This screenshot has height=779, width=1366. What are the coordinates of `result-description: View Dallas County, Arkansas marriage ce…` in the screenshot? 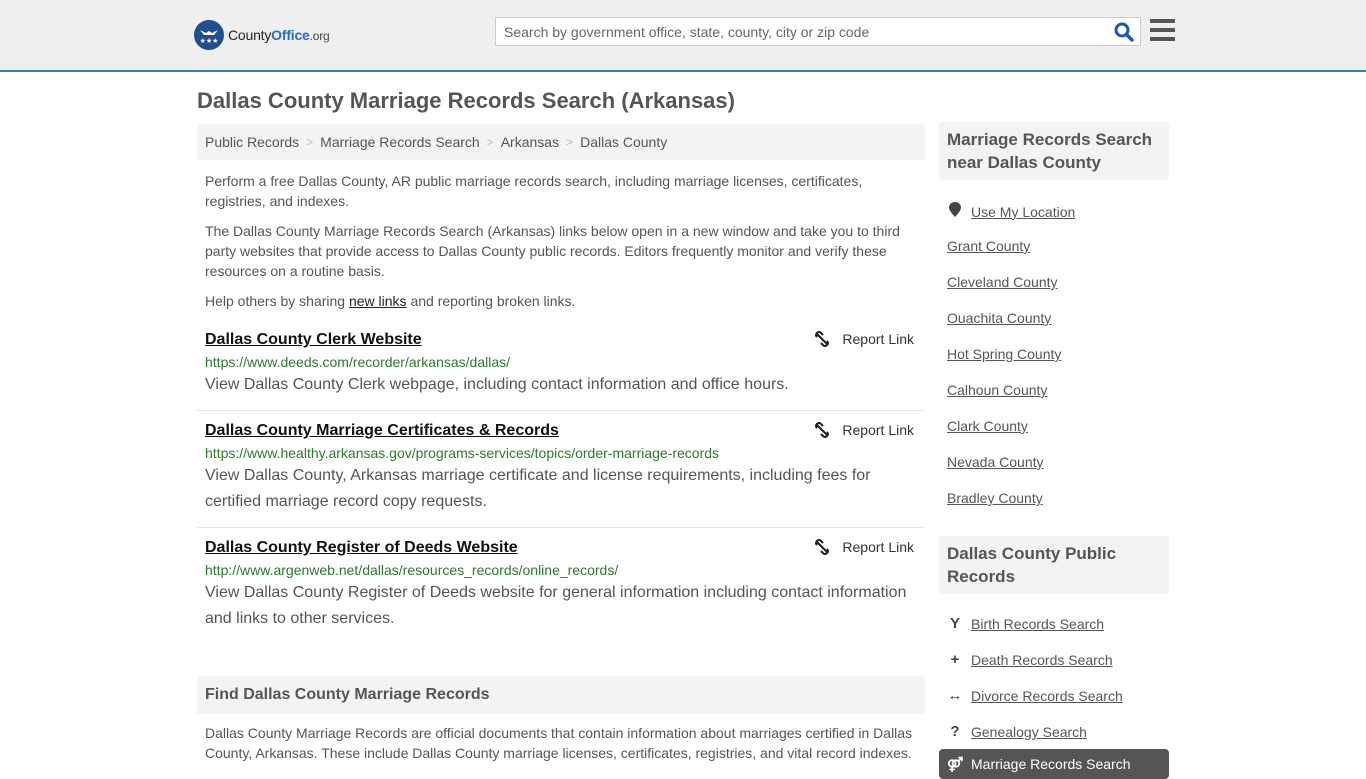 It's located at (538, 488).